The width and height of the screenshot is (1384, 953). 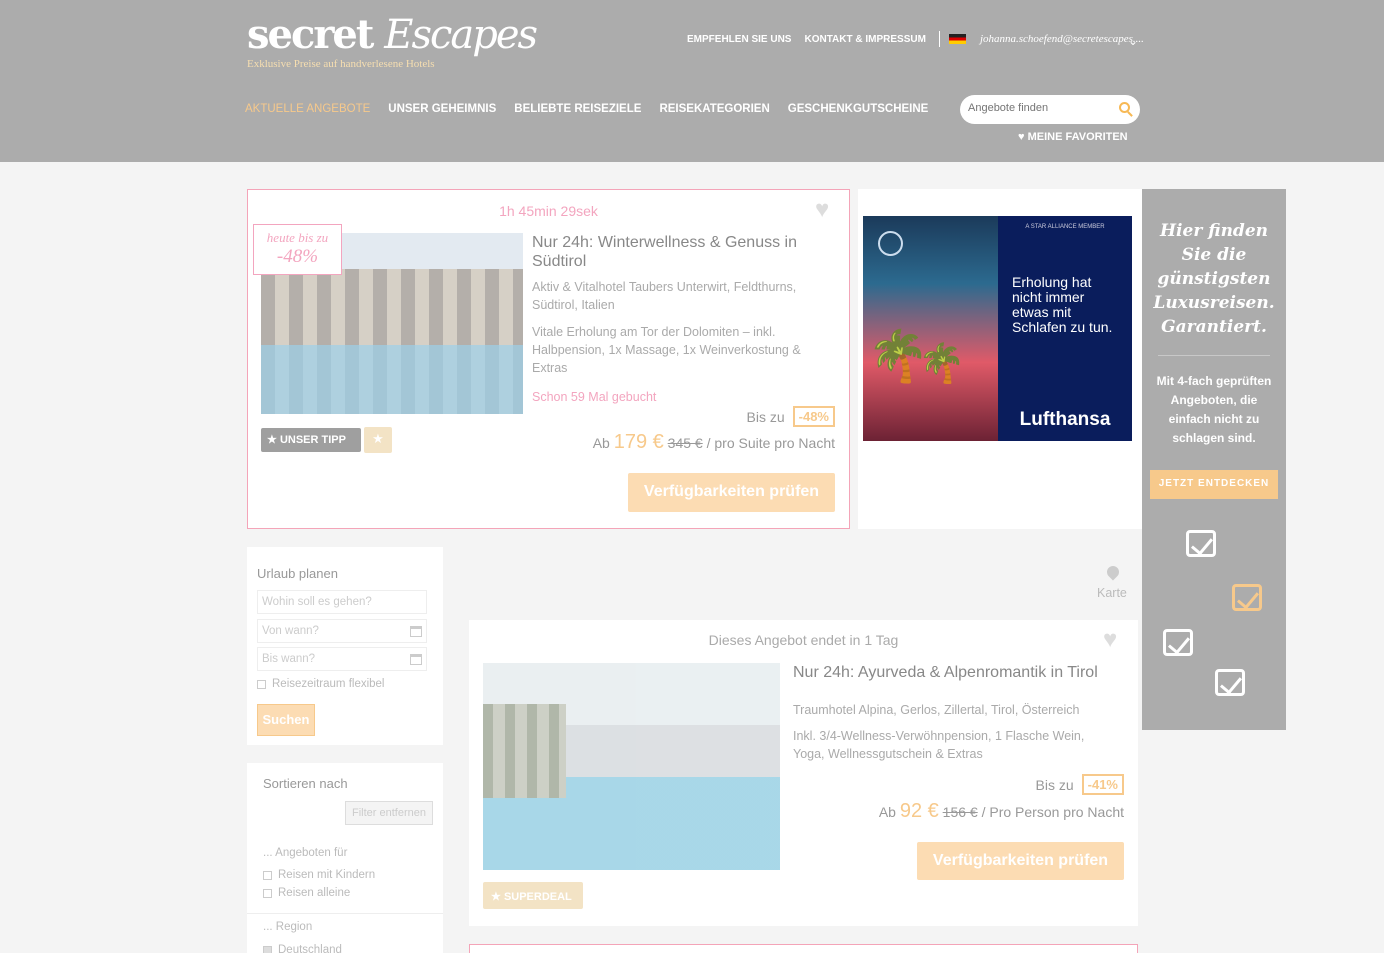 What do you see at coordinates (461, 35) in the screenshot?
I see `logo-escapes-text: Escapes` at bounding box center [461, 35].